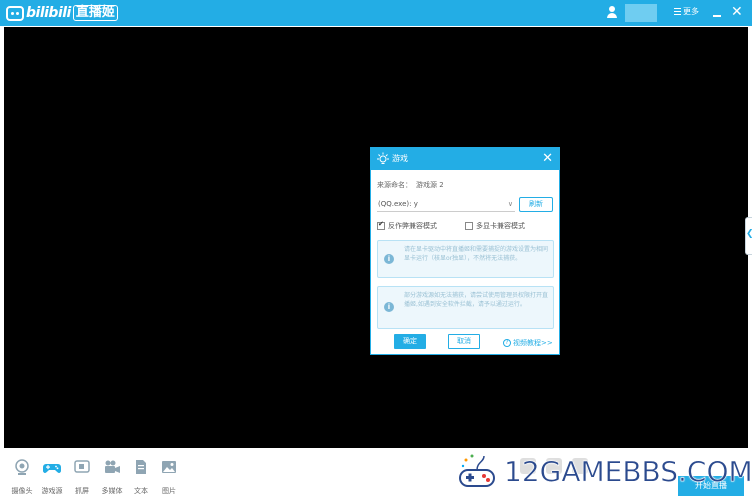  What do you see at coordinates (398, 204) in the screenshot?
I see `window-select-value: (QQ.exe): y` at bounding box center [398, 204].